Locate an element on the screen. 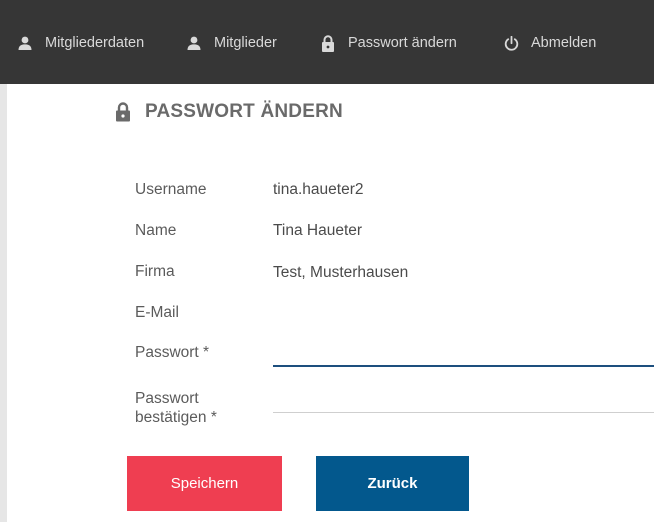 This screenshot has width=654, height=522. password-confirm-label: Passwort bestätigen * is located at coordinates (176, 408).